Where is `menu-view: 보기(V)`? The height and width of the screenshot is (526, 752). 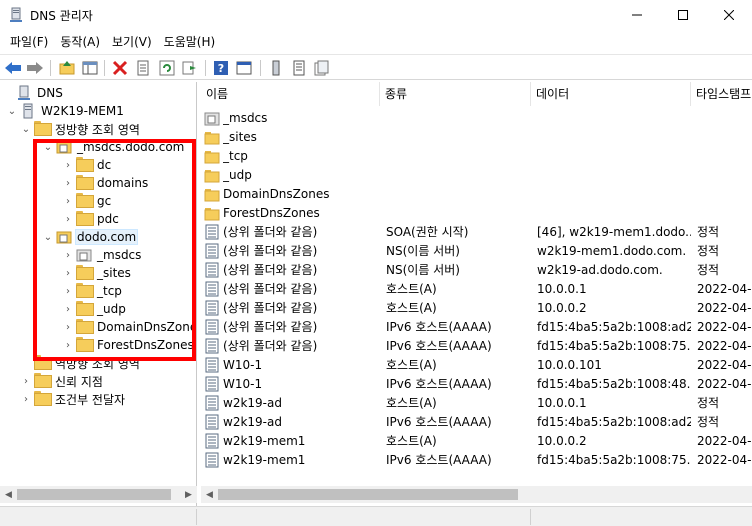 menu-view: 보기(V) is located at coordinates (132, 42).